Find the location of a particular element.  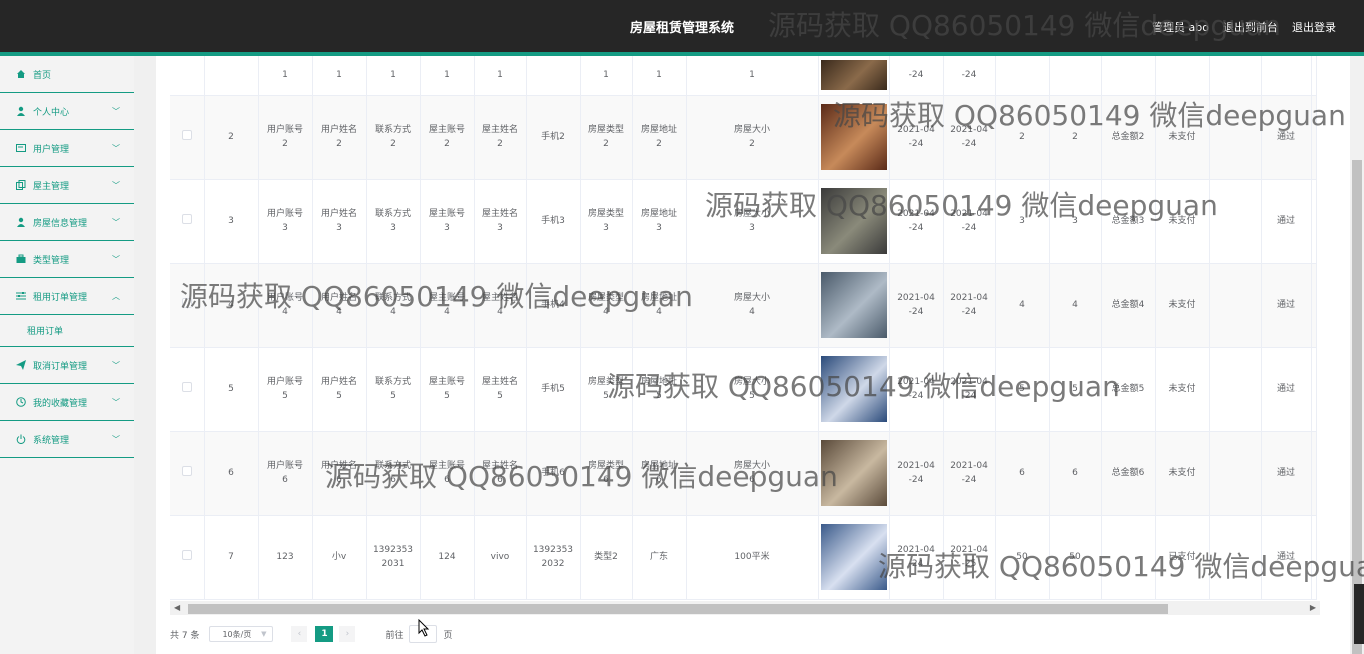

sidebar-item-5: 类型管理 ﹀ is located at coordinates (67, 259).